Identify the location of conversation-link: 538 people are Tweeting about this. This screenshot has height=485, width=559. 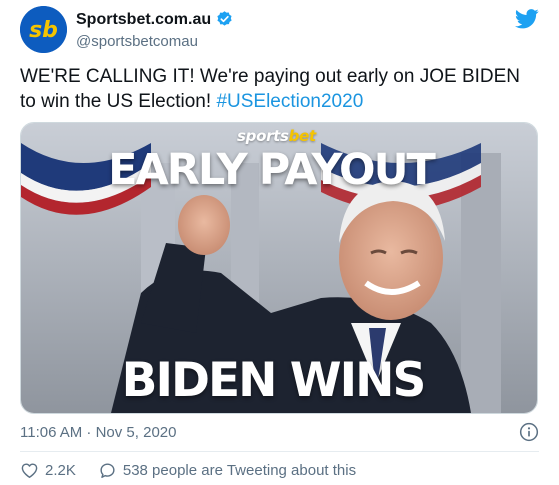
(227, 470).